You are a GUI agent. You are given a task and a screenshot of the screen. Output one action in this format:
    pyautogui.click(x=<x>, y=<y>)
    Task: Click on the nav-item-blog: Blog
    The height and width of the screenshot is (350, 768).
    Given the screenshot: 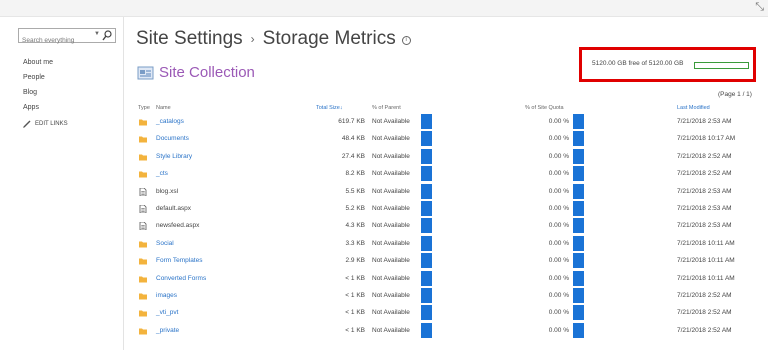 What is the action you would take?
    pyautogui.click(x=38, y=92)
    